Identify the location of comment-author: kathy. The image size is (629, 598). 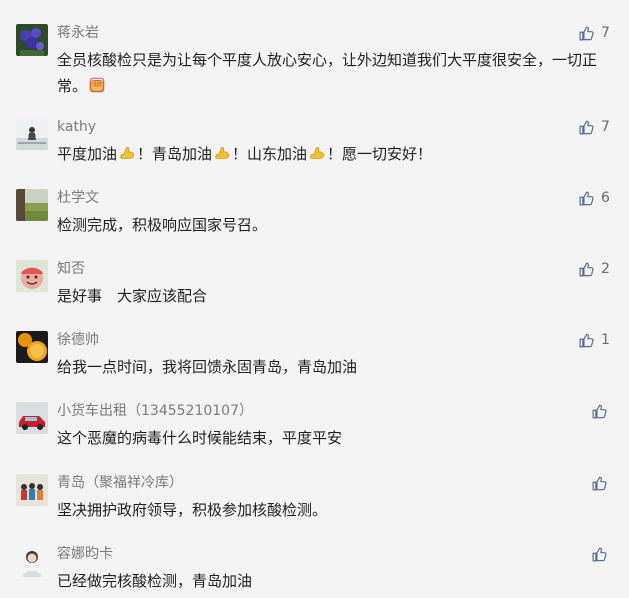
(76, 127).